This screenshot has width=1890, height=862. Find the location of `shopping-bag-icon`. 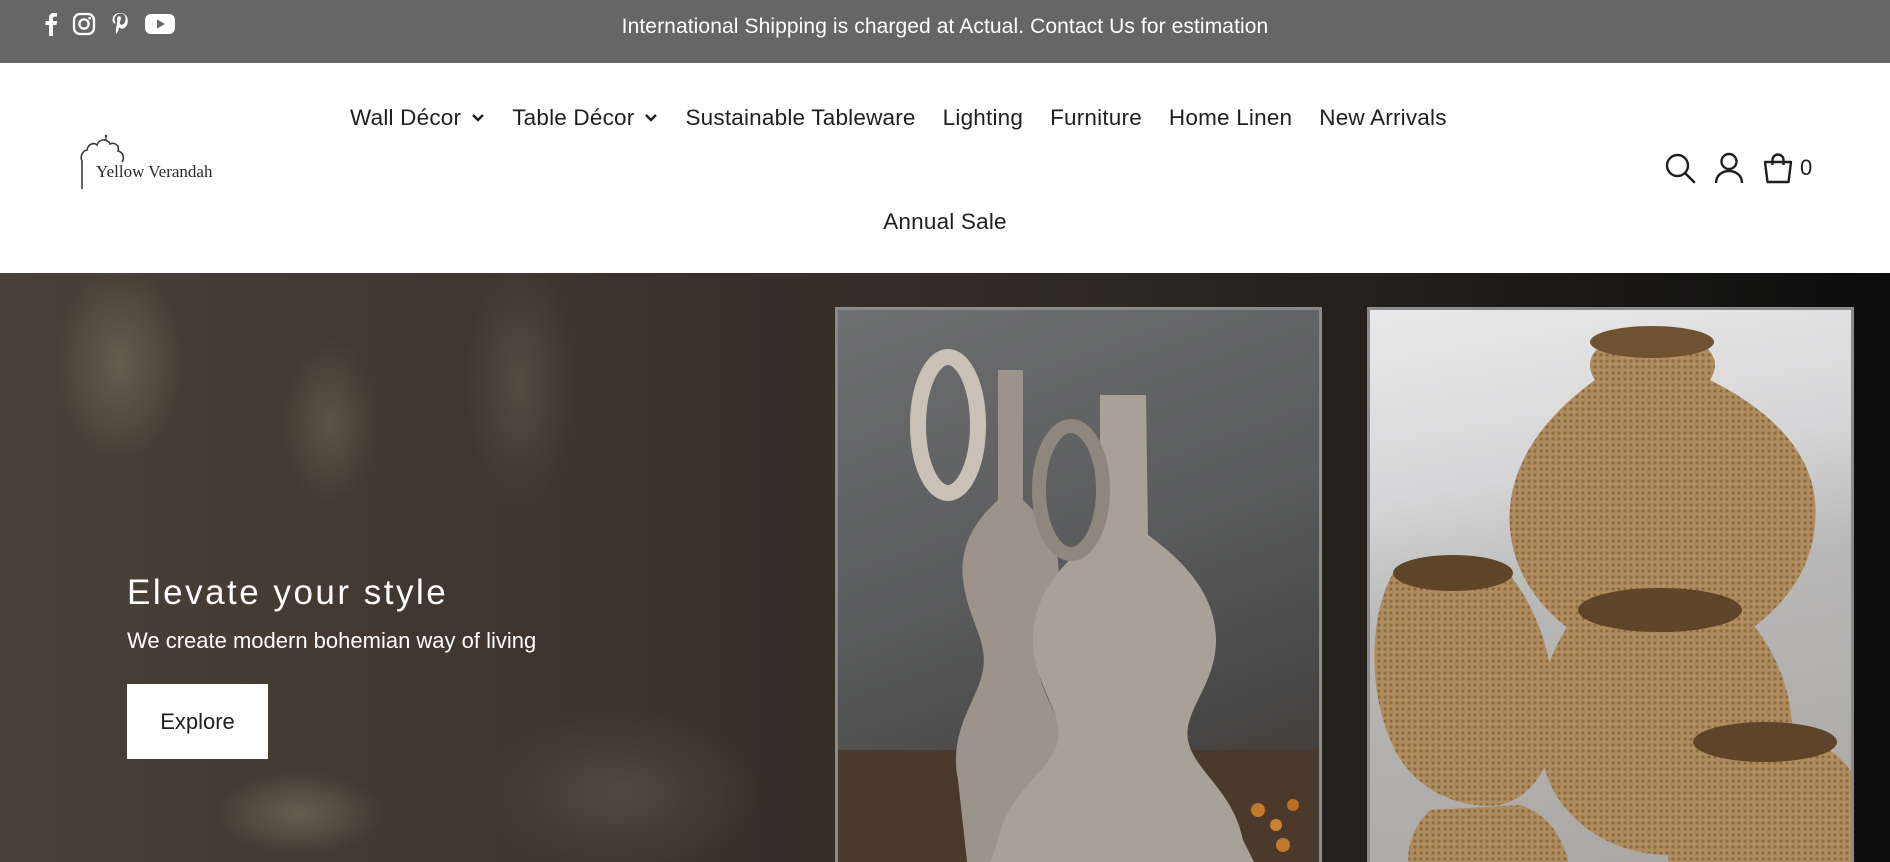

shopping-bag-icon is located at coordinates (1778, 168).